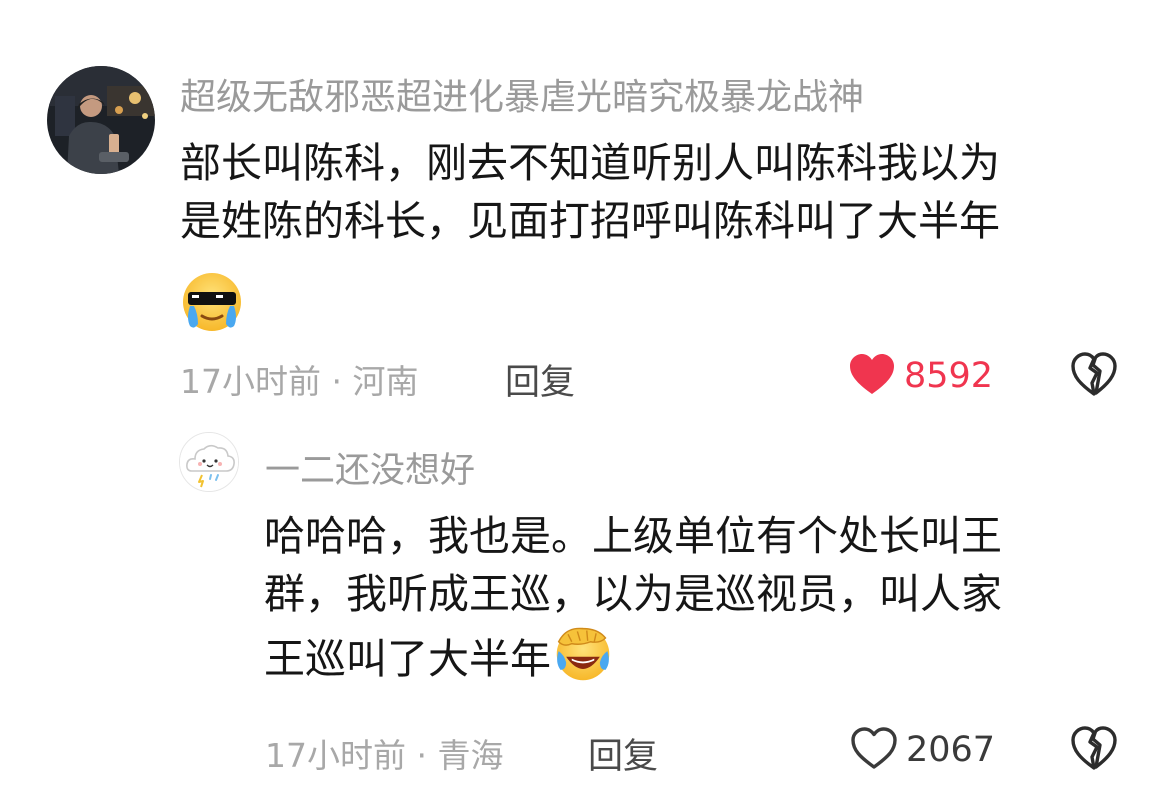 Image resolution: width=1169 pixels, height=790 pixels. What do you see at coordinates (951, 750) in the screenshot?
I see `like-count: 2067` at bounding box center [951, 750].